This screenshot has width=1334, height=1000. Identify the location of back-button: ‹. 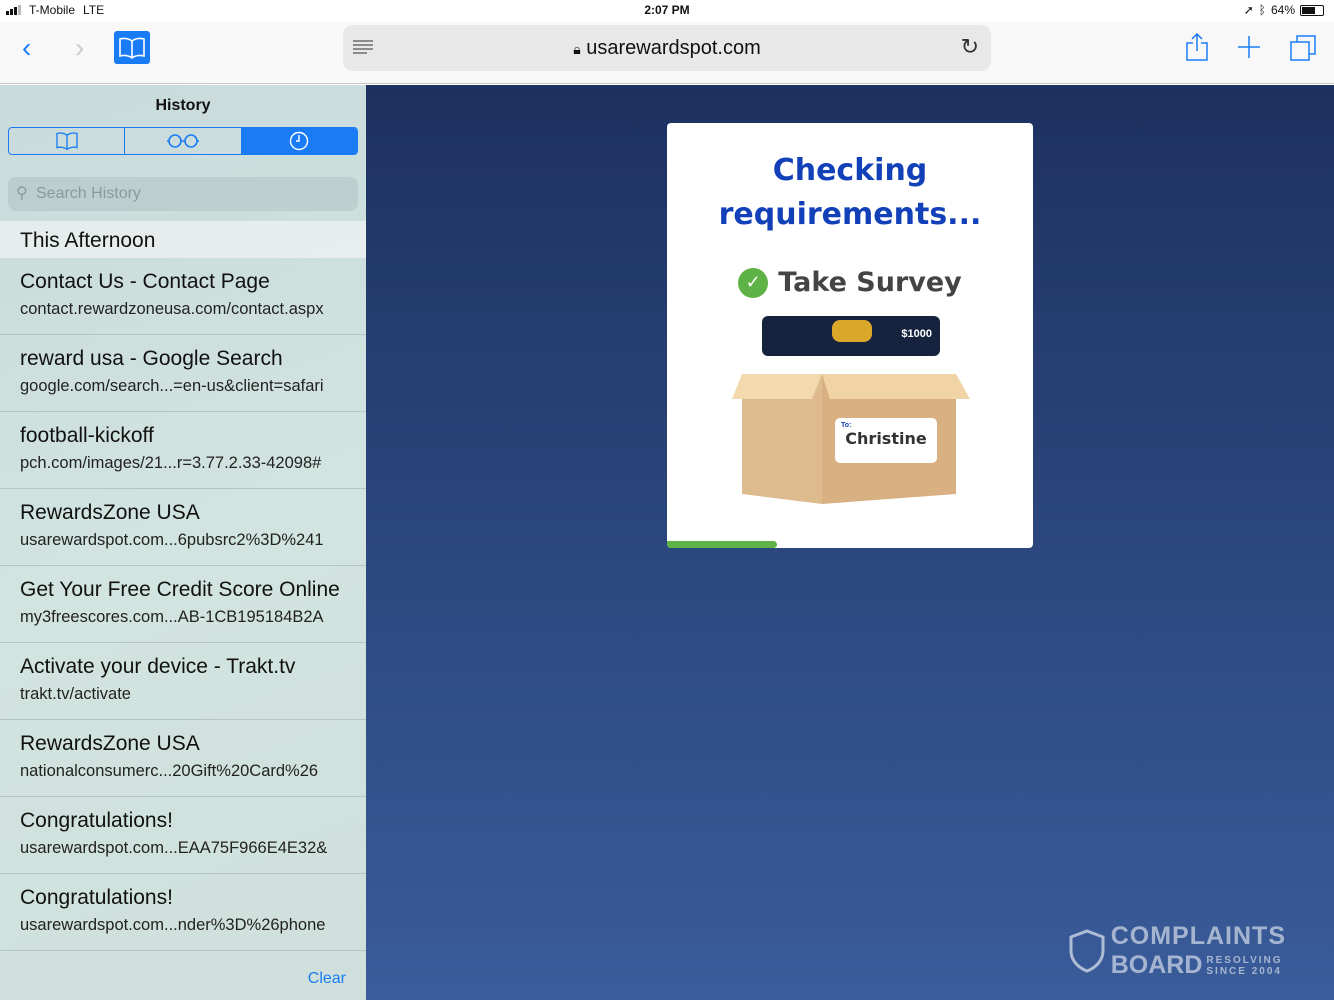
(26, 48).